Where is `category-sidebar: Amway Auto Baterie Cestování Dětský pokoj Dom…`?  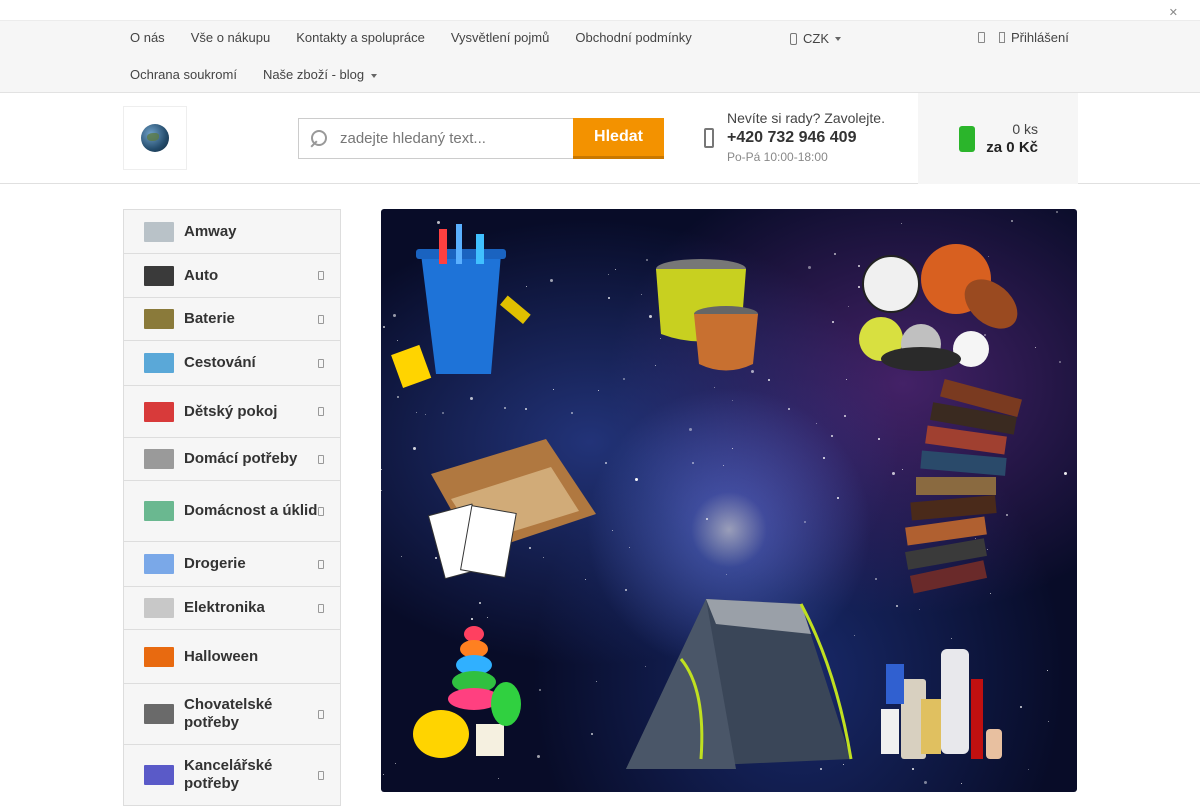
category-sidebar: Amway Auto Baterie Cestování Dětský pokoj Dom… is located at coordinates (232, 507).